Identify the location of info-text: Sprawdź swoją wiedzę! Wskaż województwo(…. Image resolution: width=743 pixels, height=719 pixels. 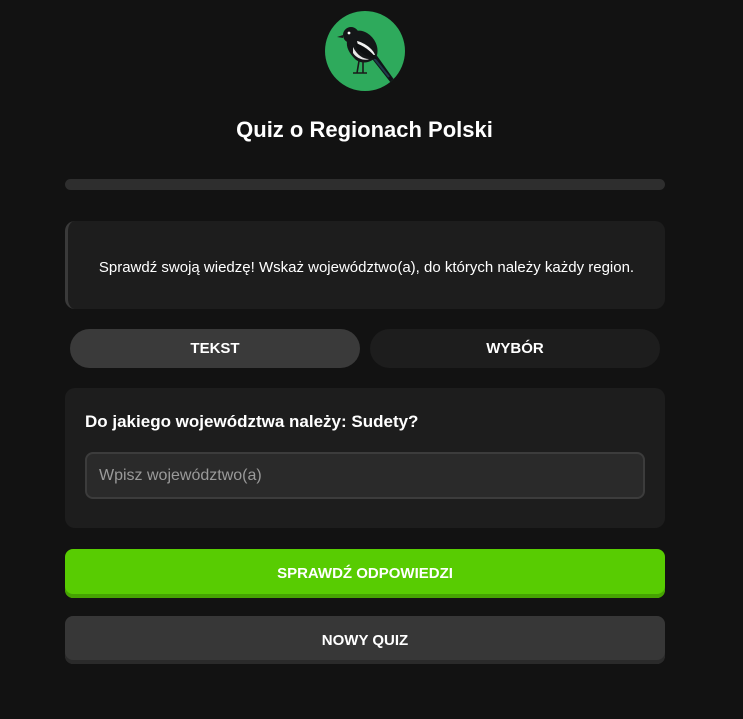
(366, 267).